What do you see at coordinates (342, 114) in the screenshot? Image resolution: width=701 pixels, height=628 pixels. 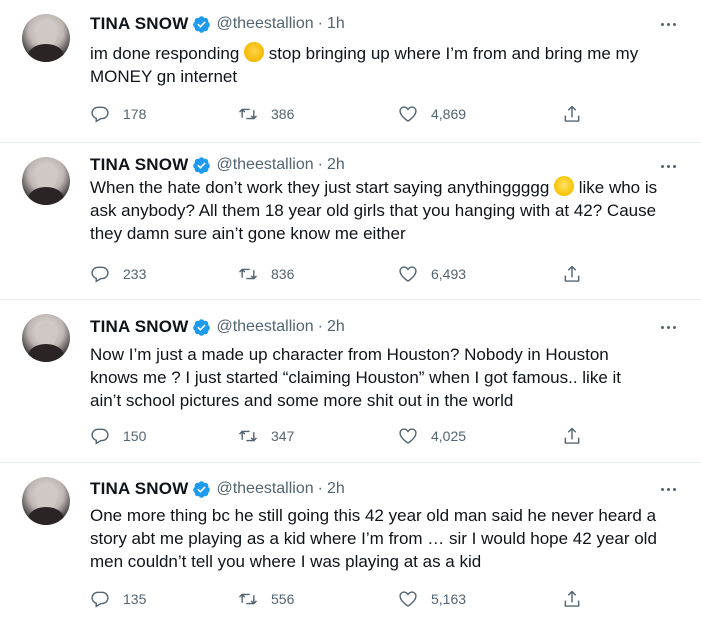 I see `tweet-actions: 178 386 4,869` at bounding box center [342, 114].